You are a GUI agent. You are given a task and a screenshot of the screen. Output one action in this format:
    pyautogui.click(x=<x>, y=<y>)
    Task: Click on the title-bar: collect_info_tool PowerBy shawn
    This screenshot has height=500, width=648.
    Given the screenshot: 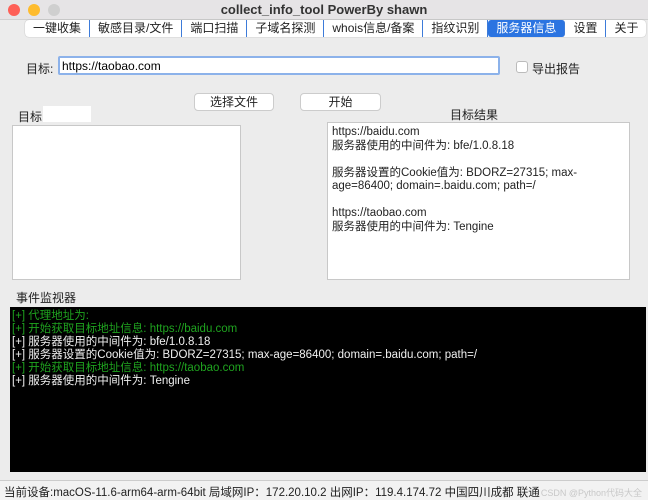 What is the action you would take?
    pyautogui.click(x=324, y=10)
    